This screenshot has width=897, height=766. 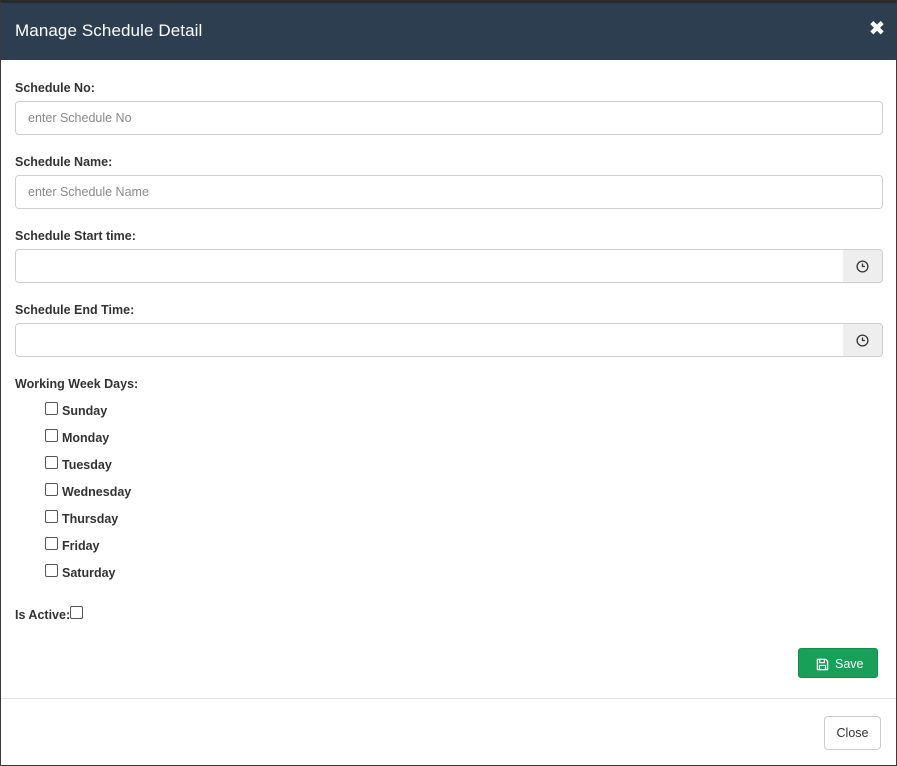 I want to click on end-time-picker, so click(x=449, y=340).